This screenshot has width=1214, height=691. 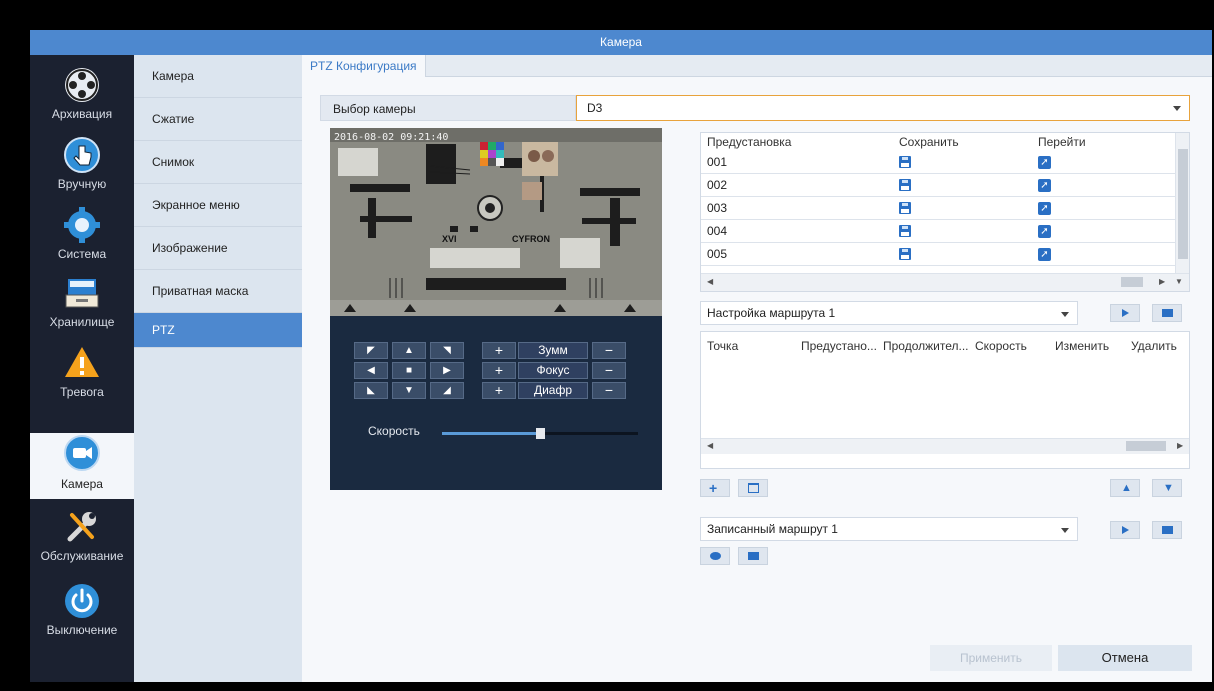 What do you see at coordinates (371, 390) in the screenshot?
I see `pan-down-left-button: ◣` at bounding box center [371, 390].